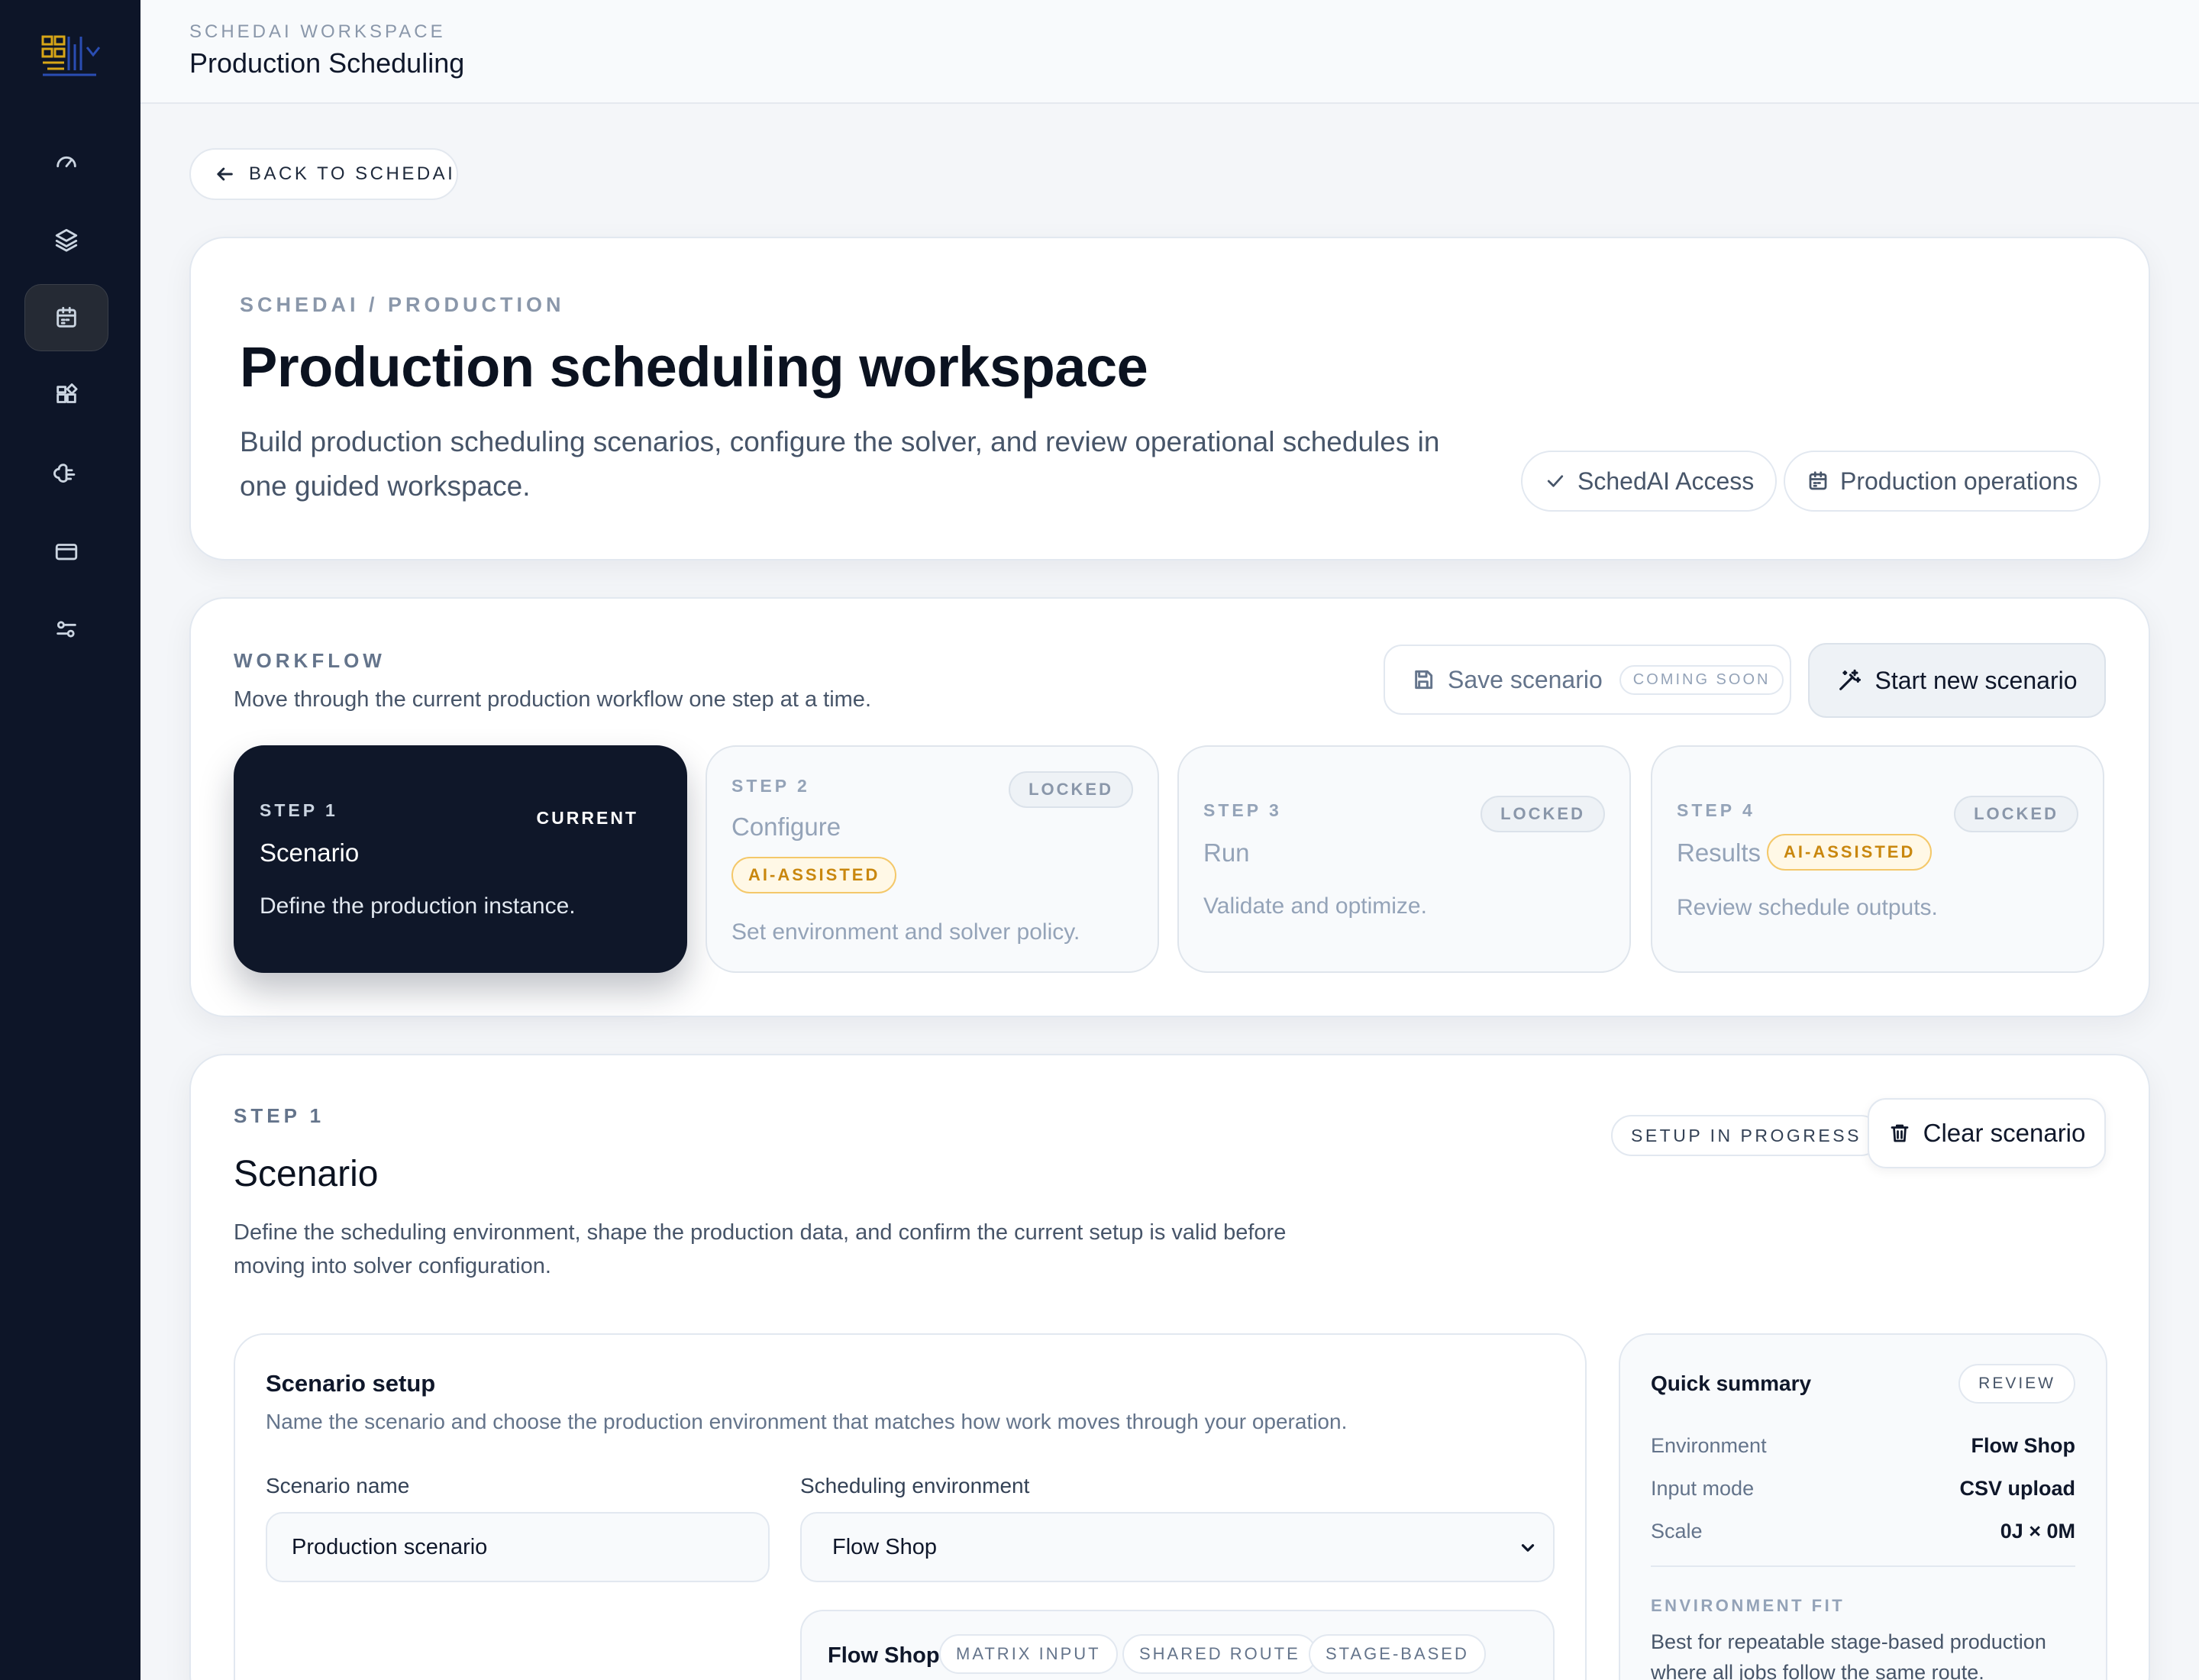 The width and height of the screenshot is (2199, 1680). What do you see at coordinates (1404, 859) in the screenshot?
I see `step-run: STEP 3 LOCKED Run Validate and optimize.` at bounding box center [1404, 859].